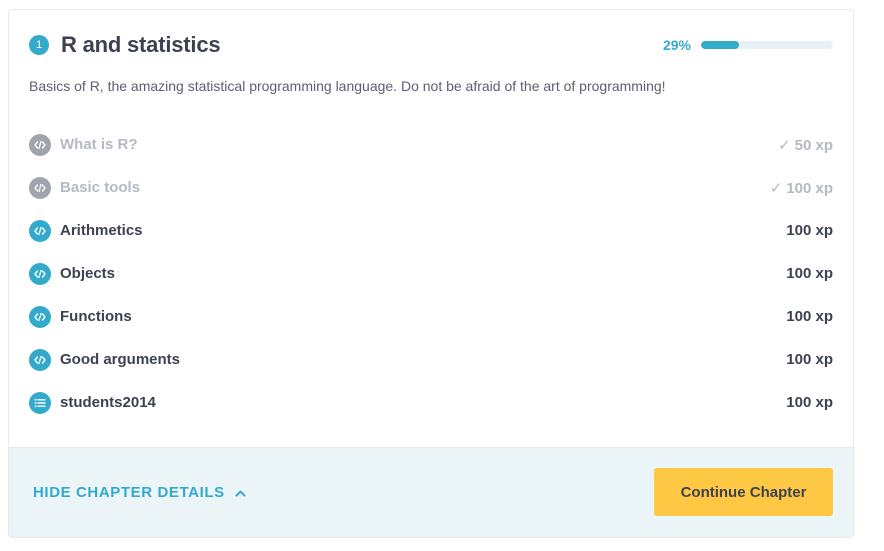 The width and height of the screenshot is (884, 551). I want to click on hide-chapter-details-link: HIDE CHAPTER DETAILS, so click(139, 492).